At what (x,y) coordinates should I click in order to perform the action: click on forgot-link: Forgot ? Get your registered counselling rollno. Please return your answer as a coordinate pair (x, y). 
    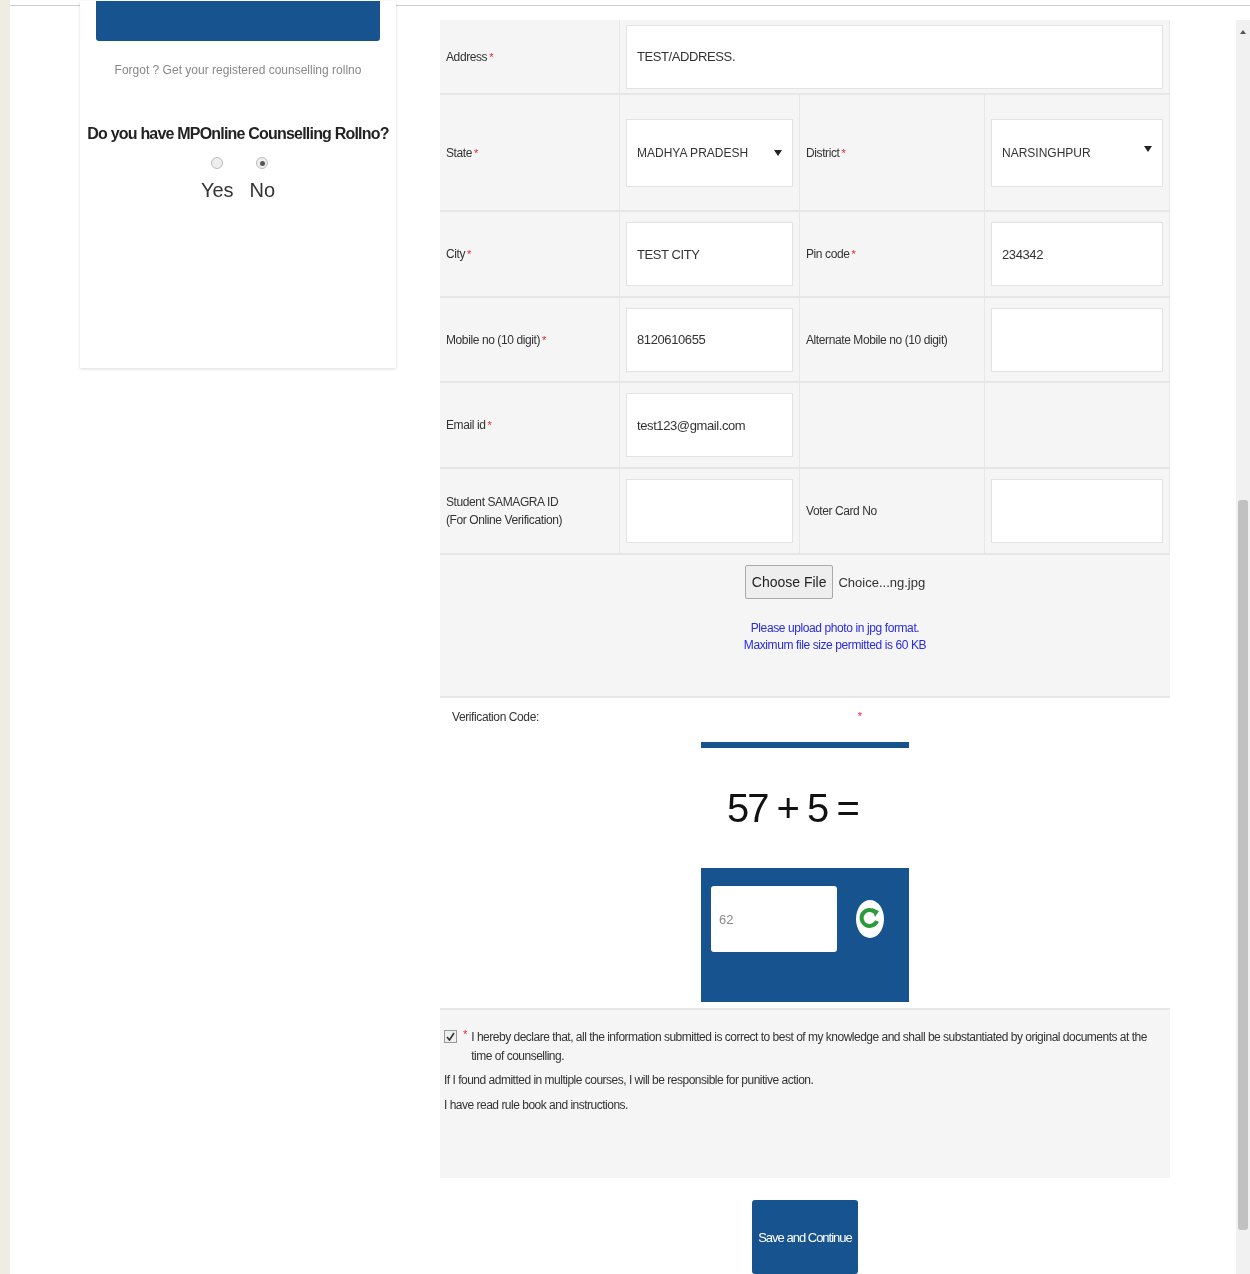
    Looking at the image, I should click on (238, 70).